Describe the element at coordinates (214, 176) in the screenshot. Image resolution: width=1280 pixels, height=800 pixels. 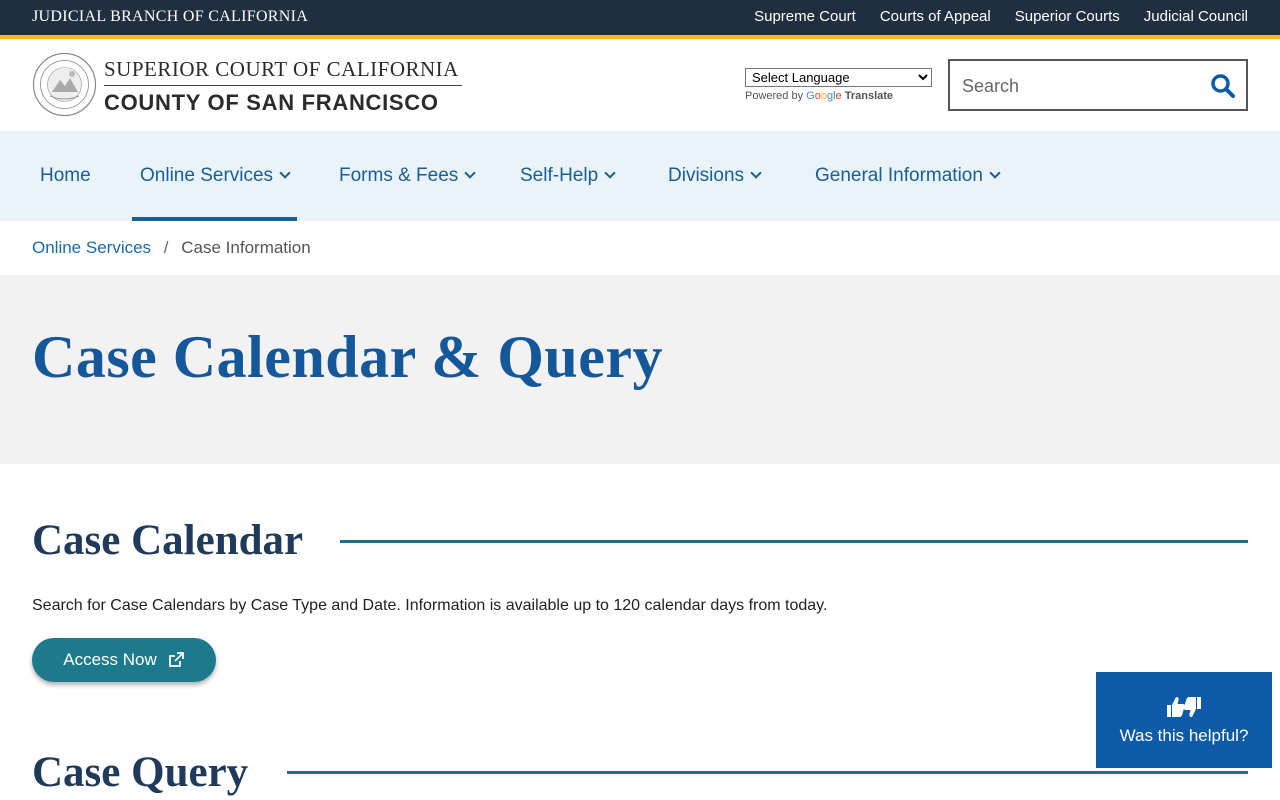
I see `nav-item-online-services: Online Services` at that location.